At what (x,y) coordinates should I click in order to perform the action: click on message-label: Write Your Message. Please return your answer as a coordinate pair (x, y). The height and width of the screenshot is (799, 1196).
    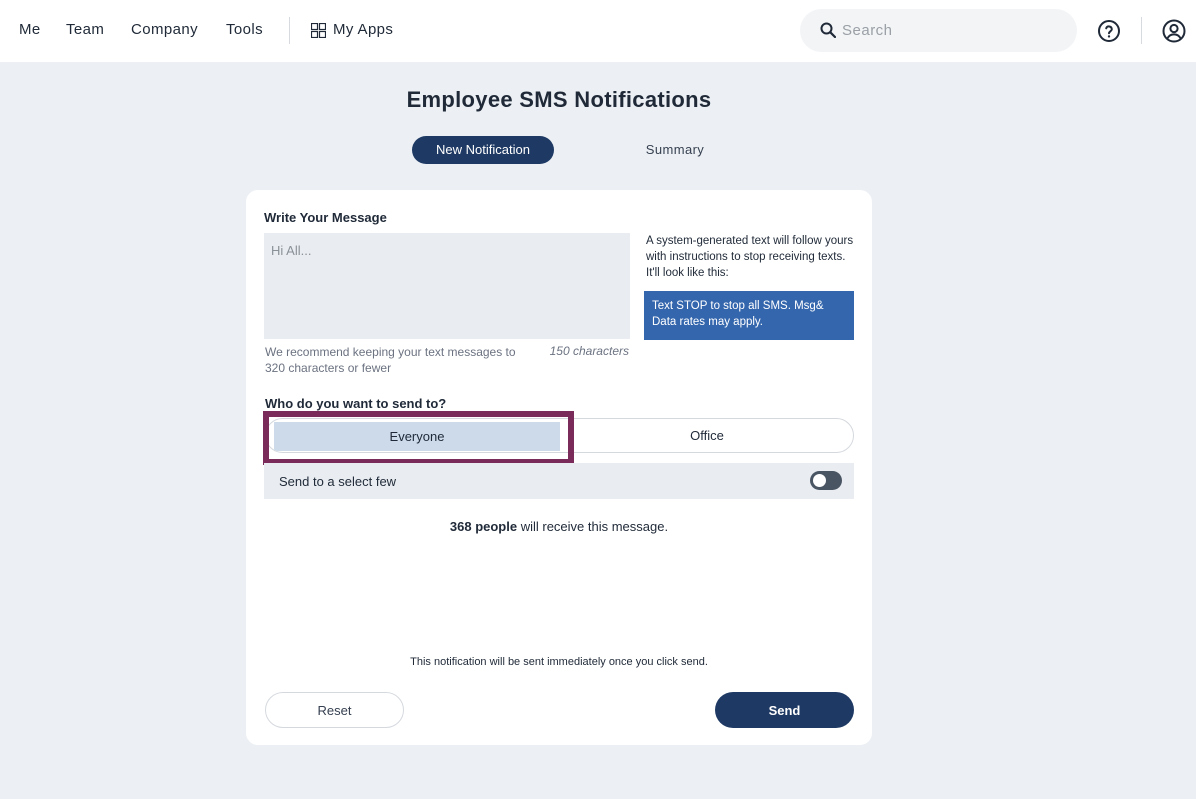
    Looking at the image, I should click on (325, 217).